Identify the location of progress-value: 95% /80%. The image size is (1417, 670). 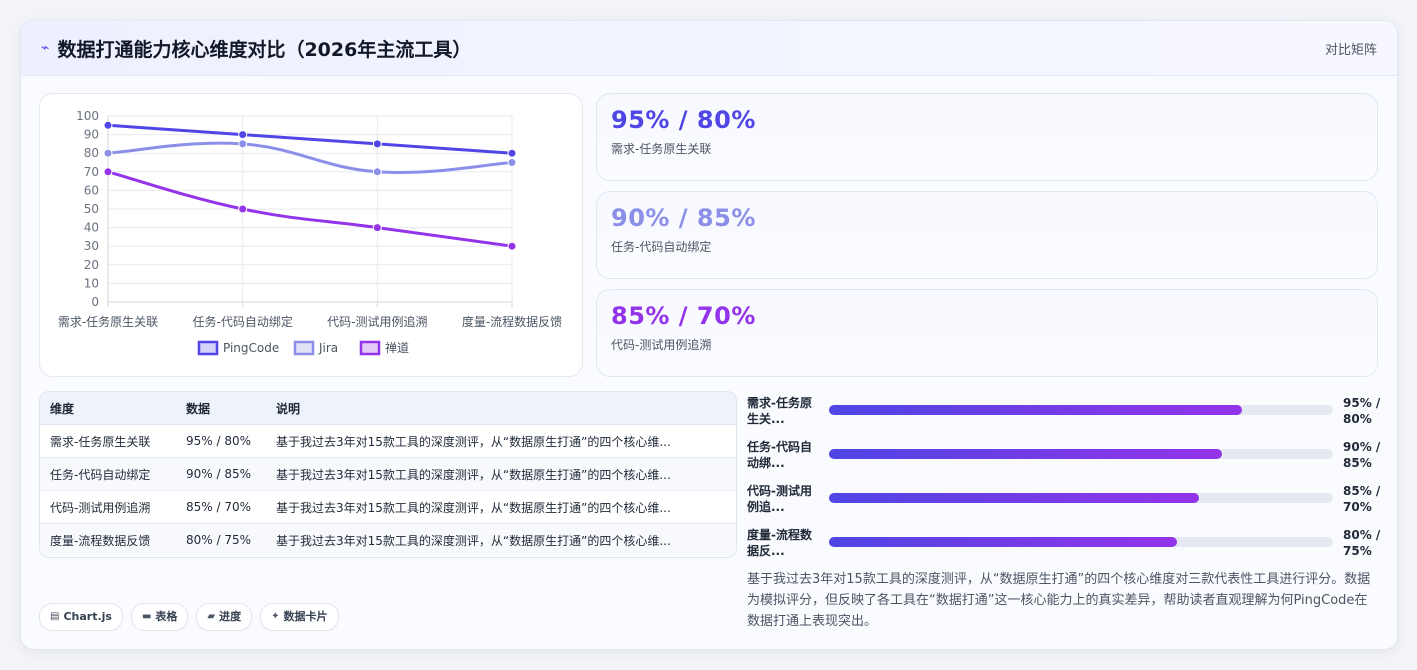
(1362, 411).